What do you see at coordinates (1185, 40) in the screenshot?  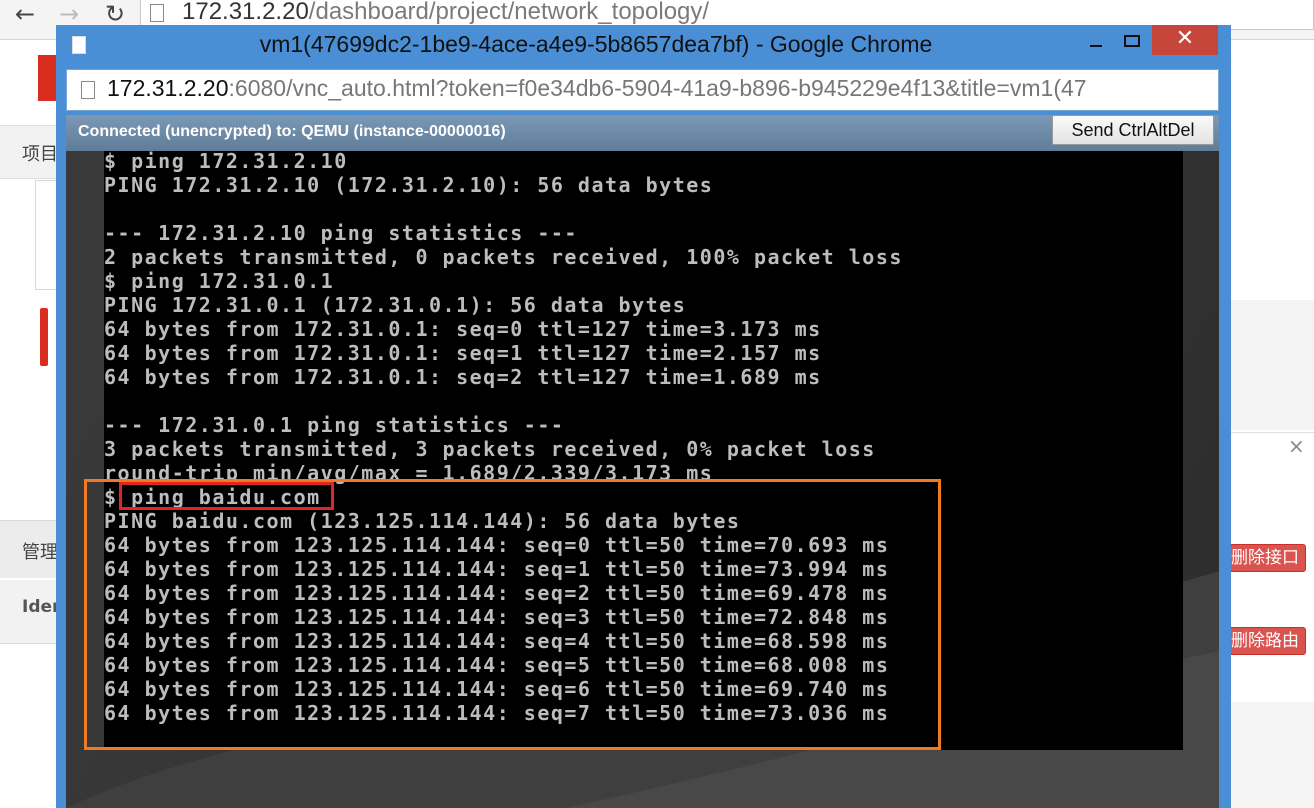 I see `close-window-button: ✕` at bounding box center [1185, 40].